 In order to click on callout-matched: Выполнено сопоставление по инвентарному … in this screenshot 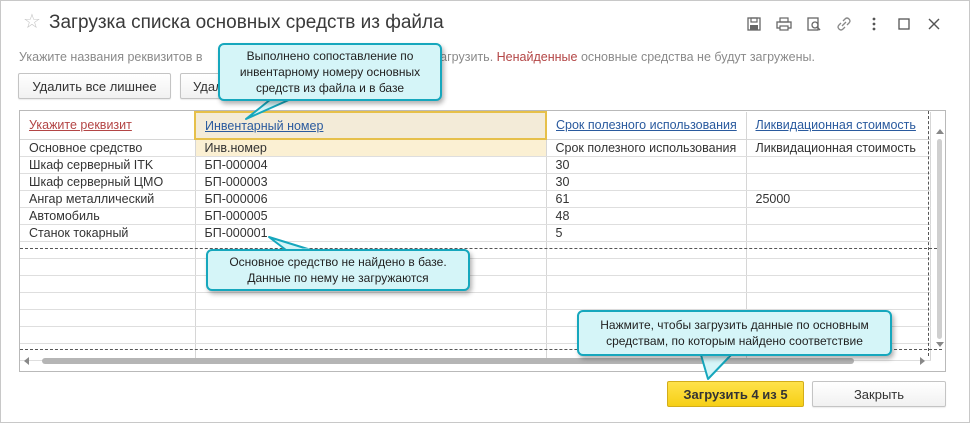, I will do `click(330, 72)`.